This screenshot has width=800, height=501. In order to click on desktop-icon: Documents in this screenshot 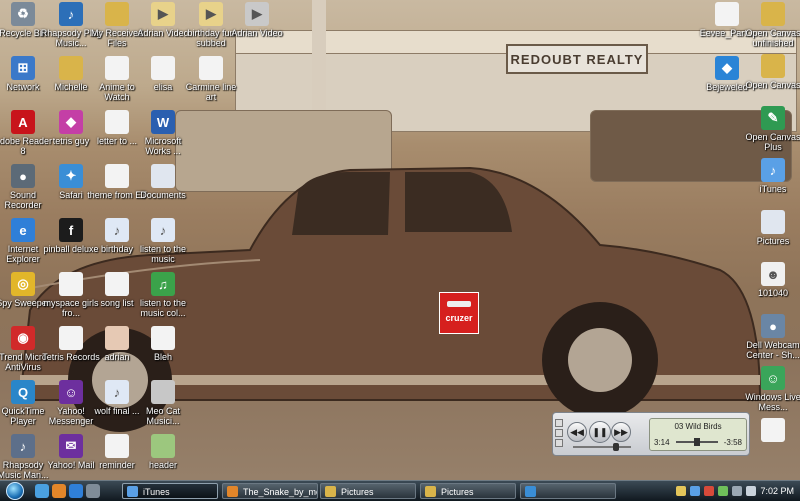, I will do `click(163, 182)`.